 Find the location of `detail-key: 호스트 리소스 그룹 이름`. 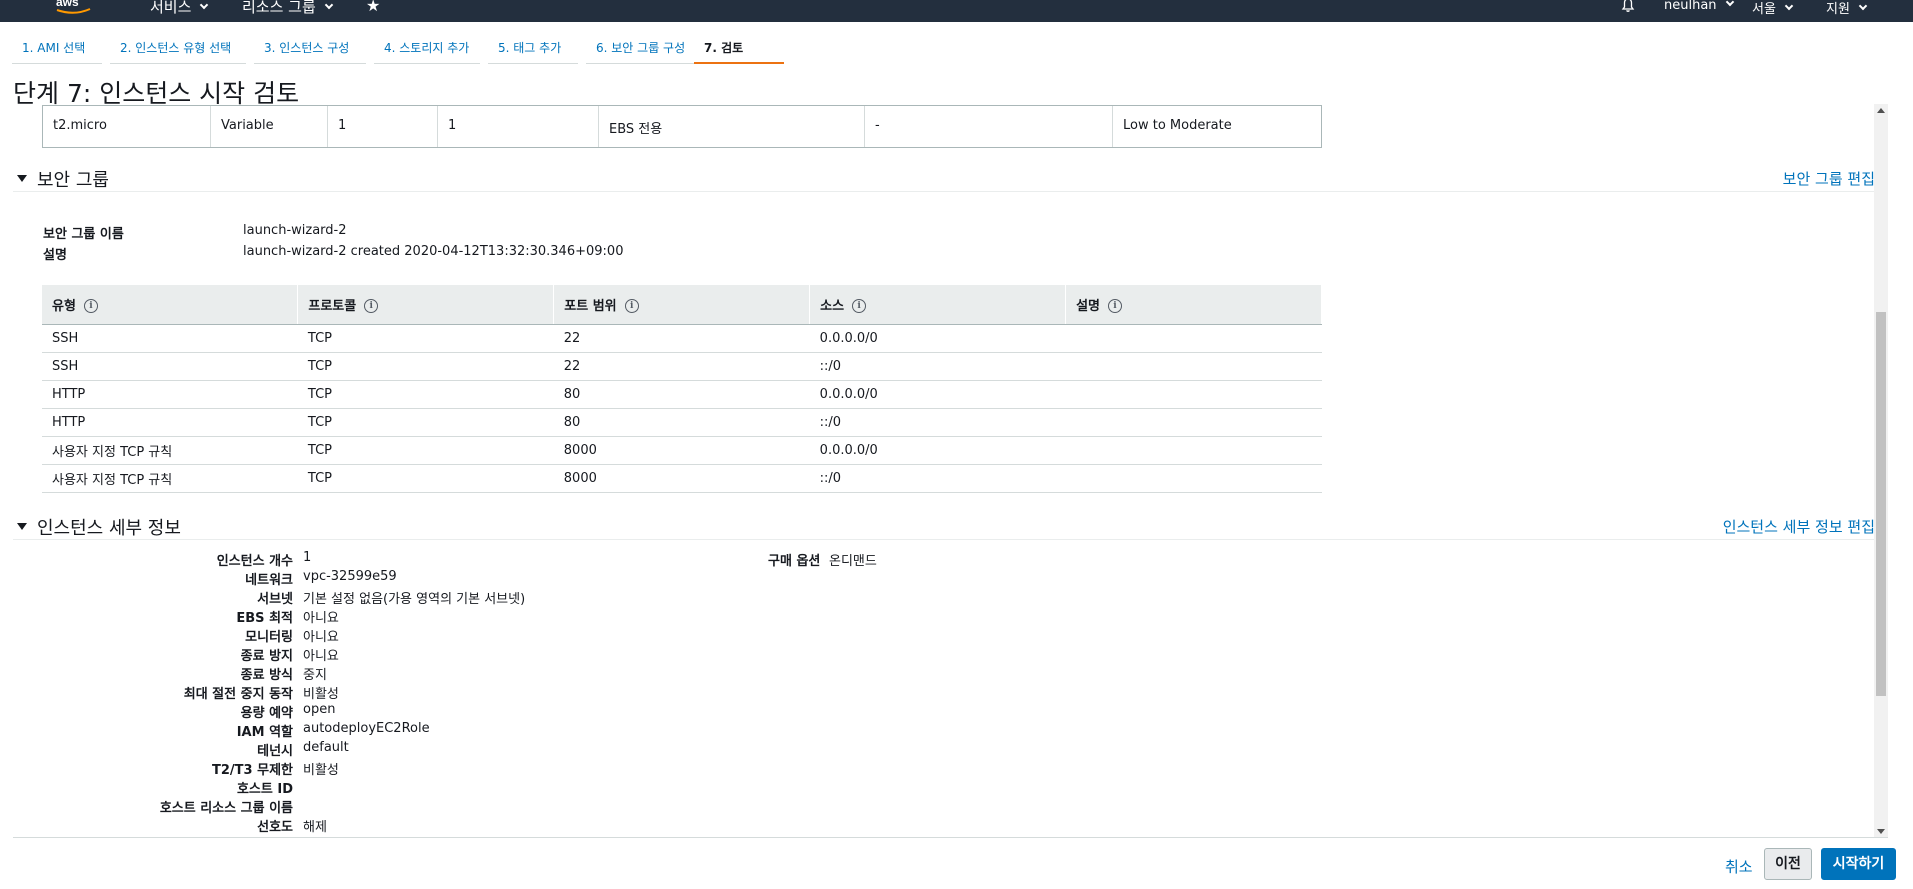

detail-key: 호스트 리소스 그룹 이름 is located at coordinates (226, 808).